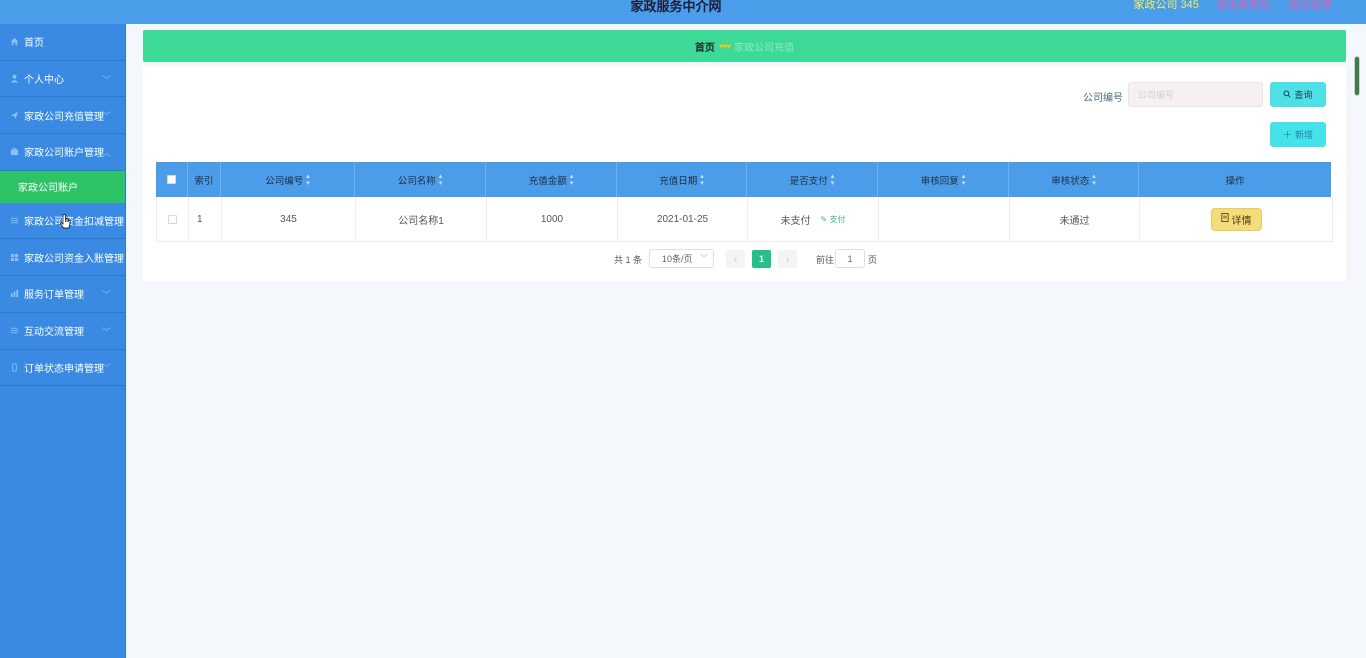 The image size is (1366, 658). I want to click on top-header: 家政服务中介网 家政公司 345 退出到前台 退出登录, so click(683, 12).